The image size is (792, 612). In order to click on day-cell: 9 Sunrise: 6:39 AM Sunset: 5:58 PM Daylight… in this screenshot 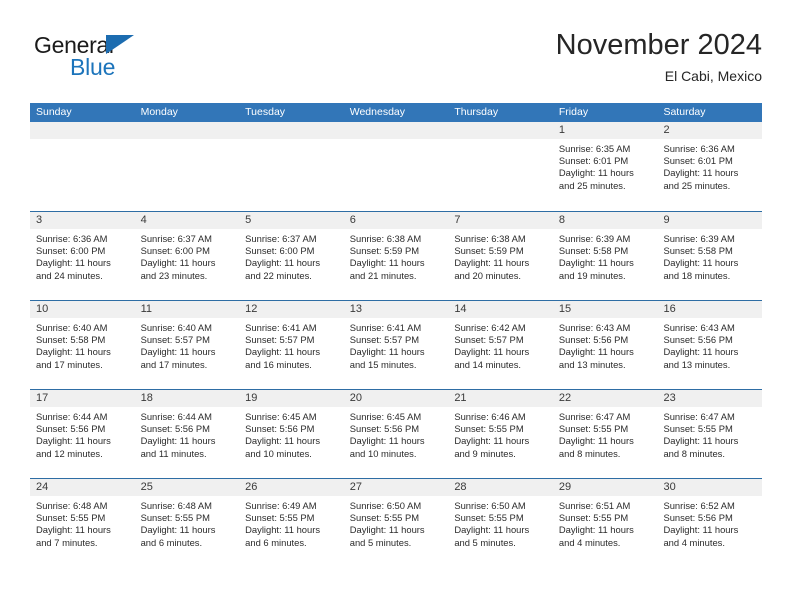, I will do `click(710, 256)`.